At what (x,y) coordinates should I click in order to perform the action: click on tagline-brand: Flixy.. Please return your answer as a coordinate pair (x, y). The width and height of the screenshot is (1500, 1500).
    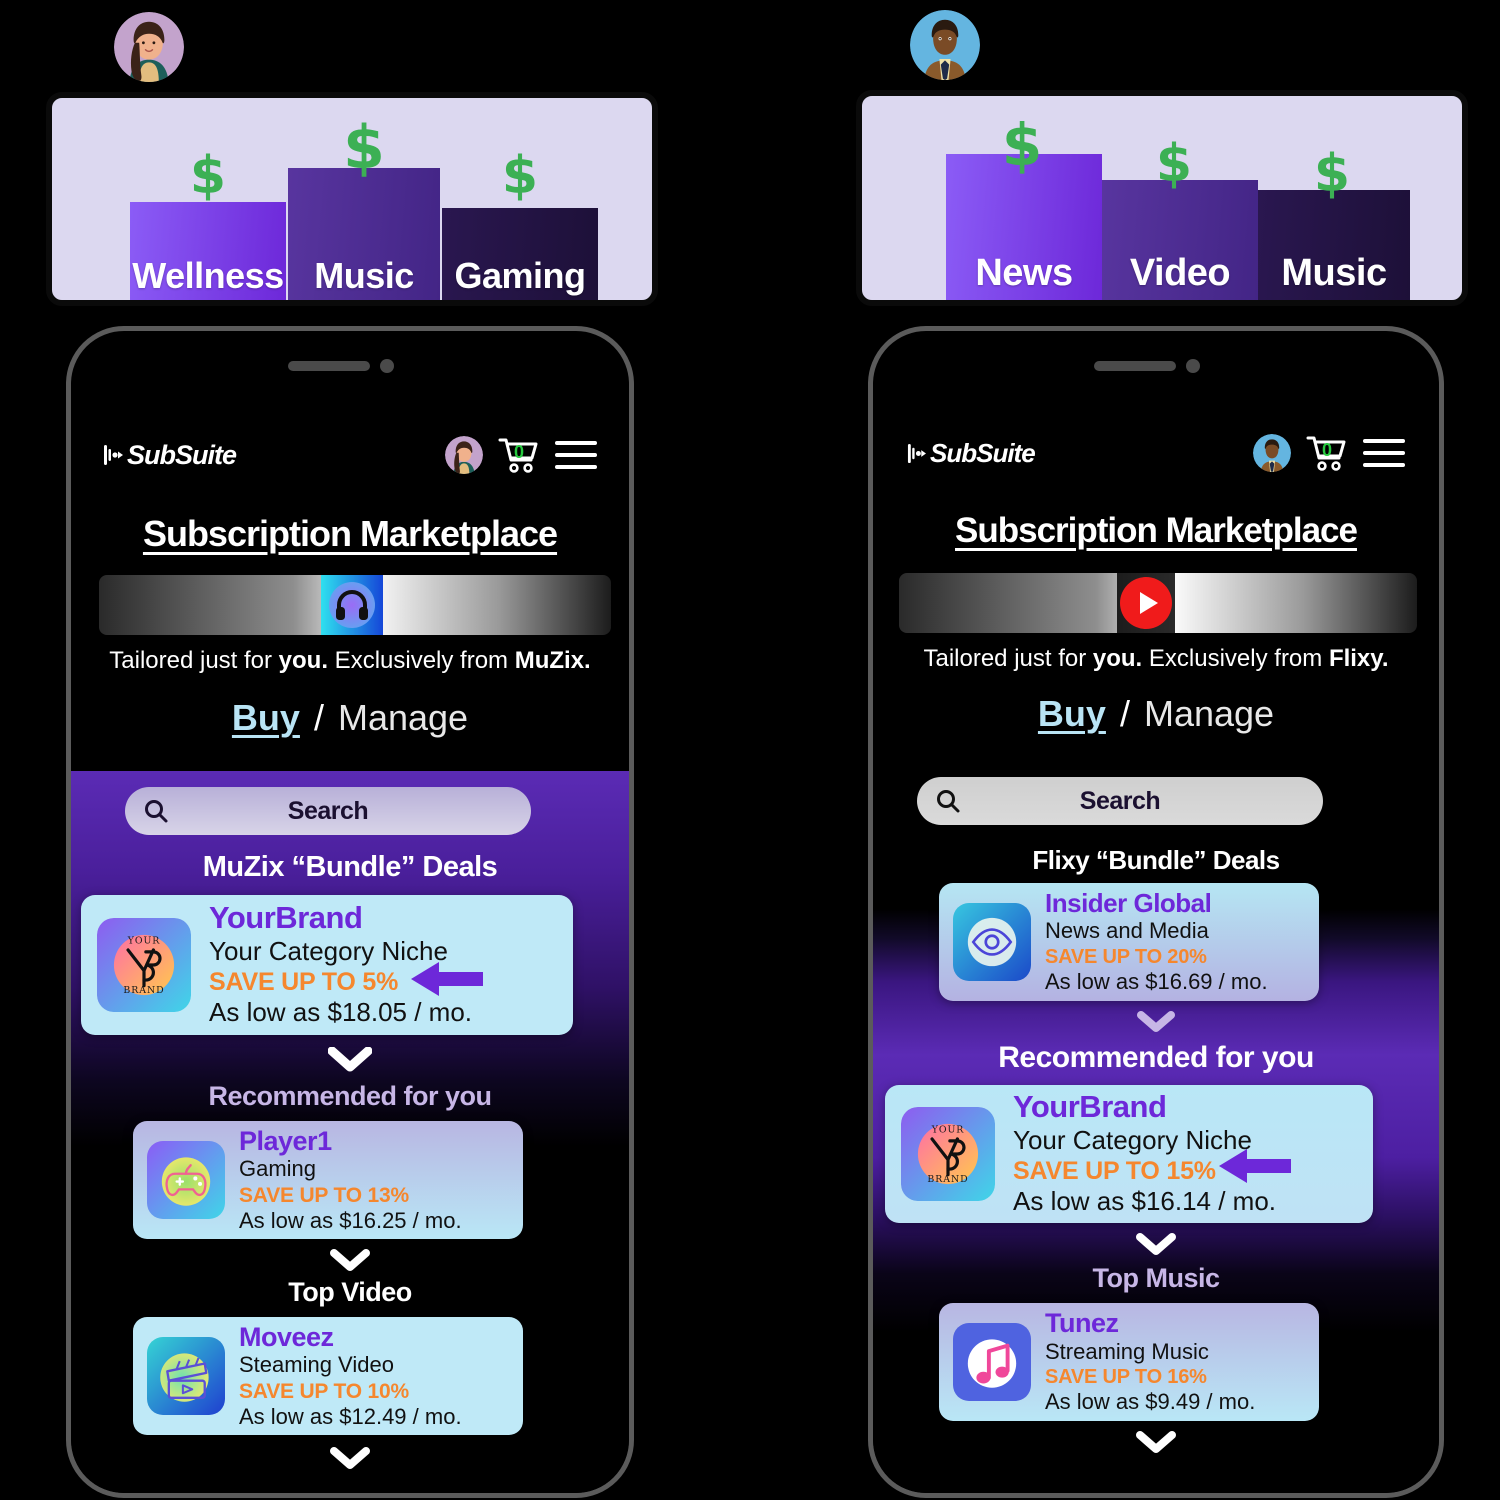
    Looking at the image, I should click on (1358, 658).